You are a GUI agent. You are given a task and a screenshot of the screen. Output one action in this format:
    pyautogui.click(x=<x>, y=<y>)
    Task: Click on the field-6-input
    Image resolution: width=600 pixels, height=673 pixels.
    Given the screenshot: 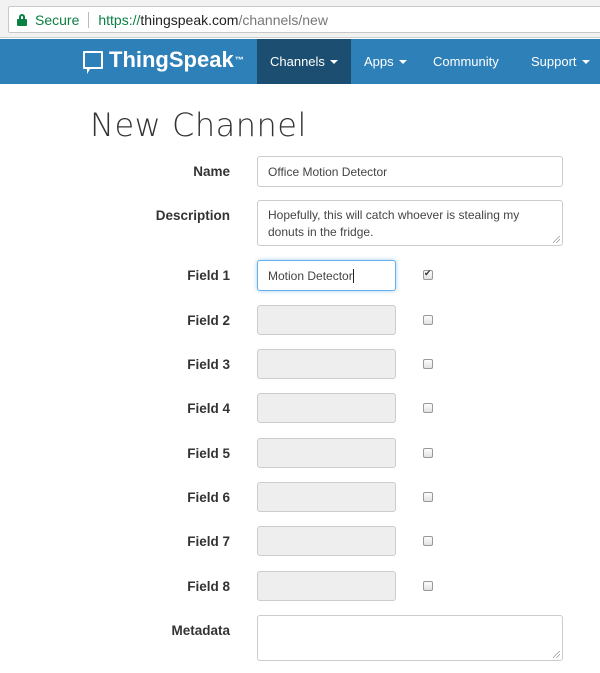 What is the action you would take?
    pyautogui.click(x=326, y=497)
    